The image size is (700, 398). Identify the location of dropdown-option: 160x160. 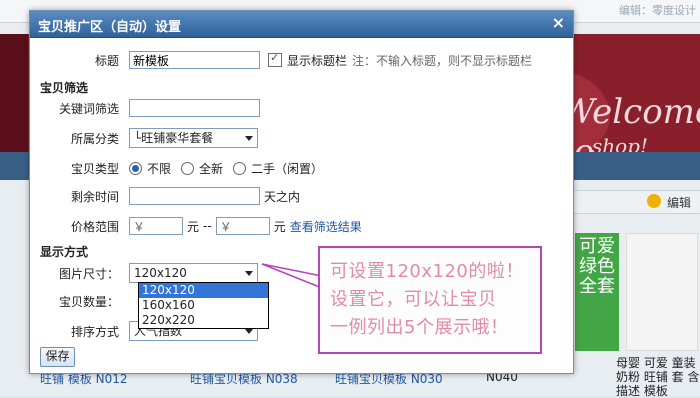
(203, 305).